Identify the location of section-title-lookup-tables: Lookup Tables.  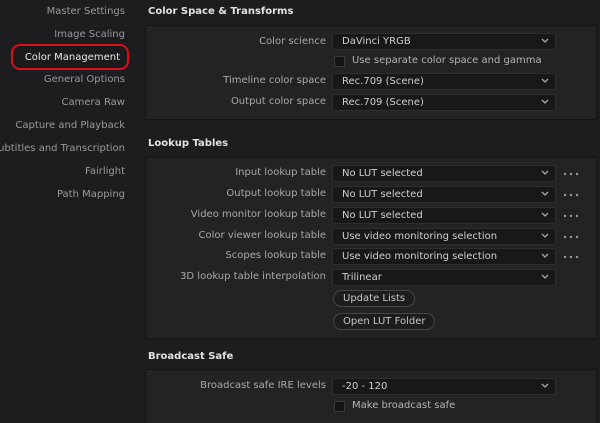
(188, 143).